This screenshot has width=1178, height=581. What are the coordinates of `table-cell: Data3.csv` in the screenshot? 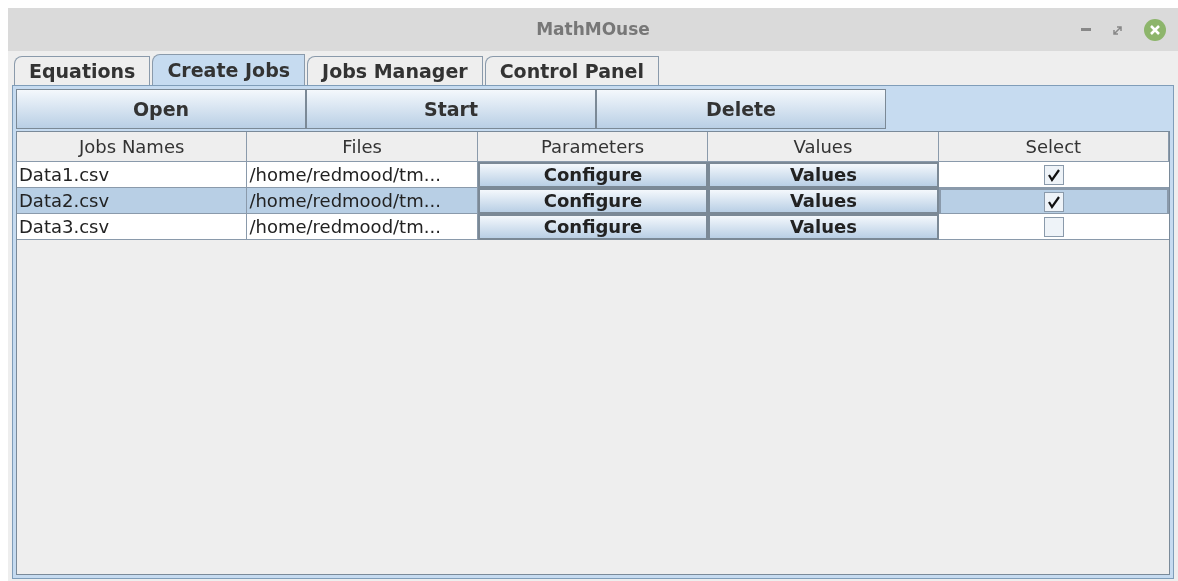 It's located at (132, 227).